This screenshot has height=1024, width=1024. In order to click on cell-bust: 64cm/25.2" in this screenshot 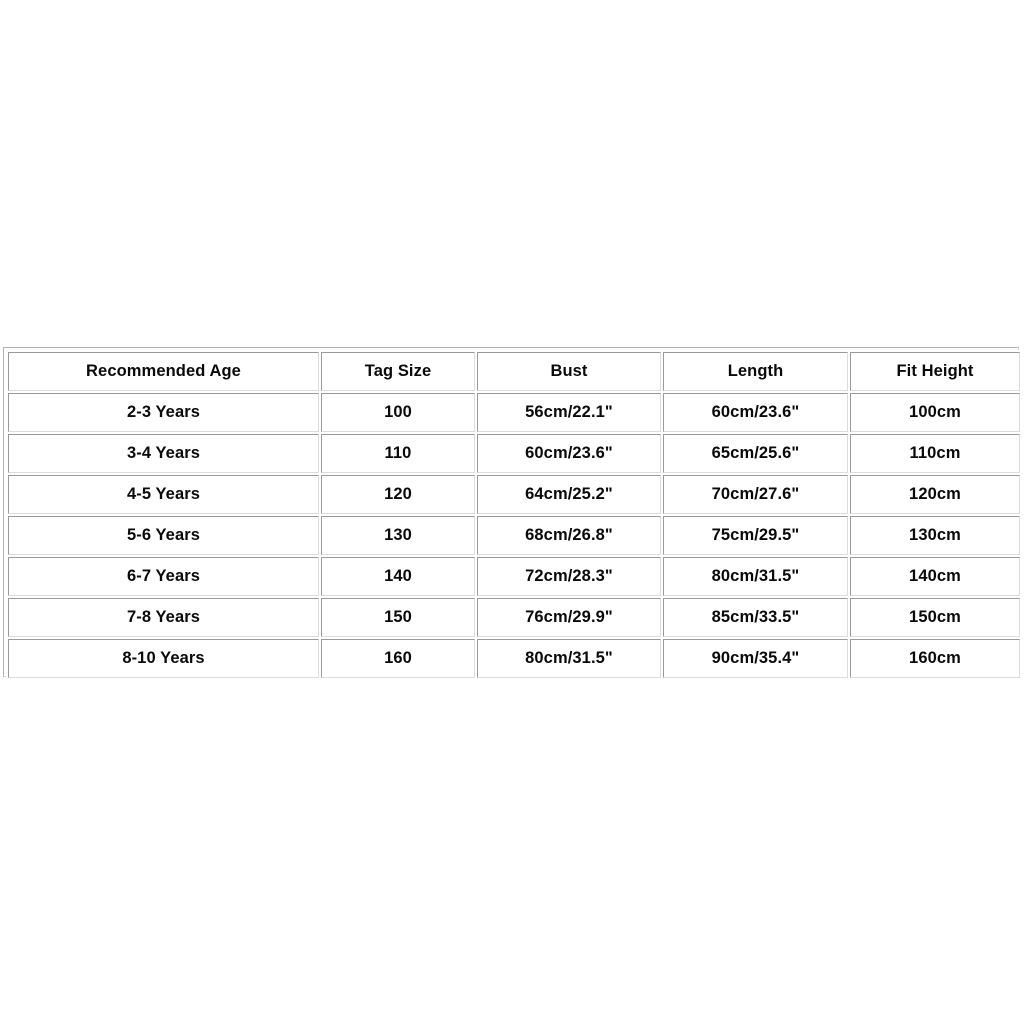, I will do `click(569, 494)`.